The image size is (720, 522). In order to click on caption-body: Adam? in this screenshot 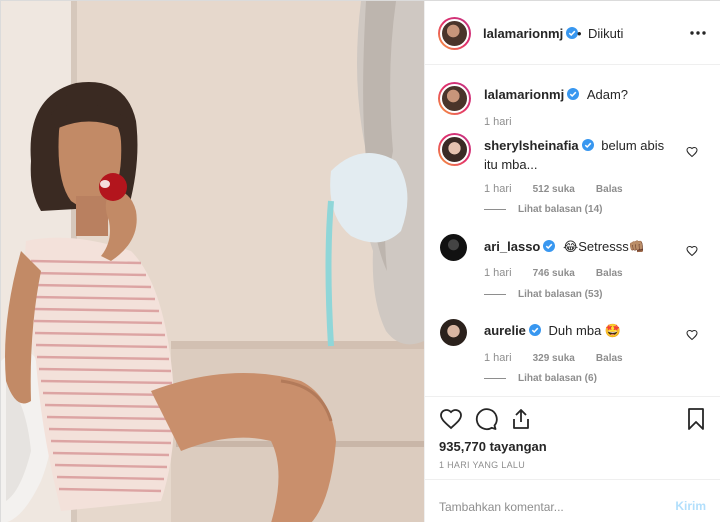, I will do `click(607, 94)`.